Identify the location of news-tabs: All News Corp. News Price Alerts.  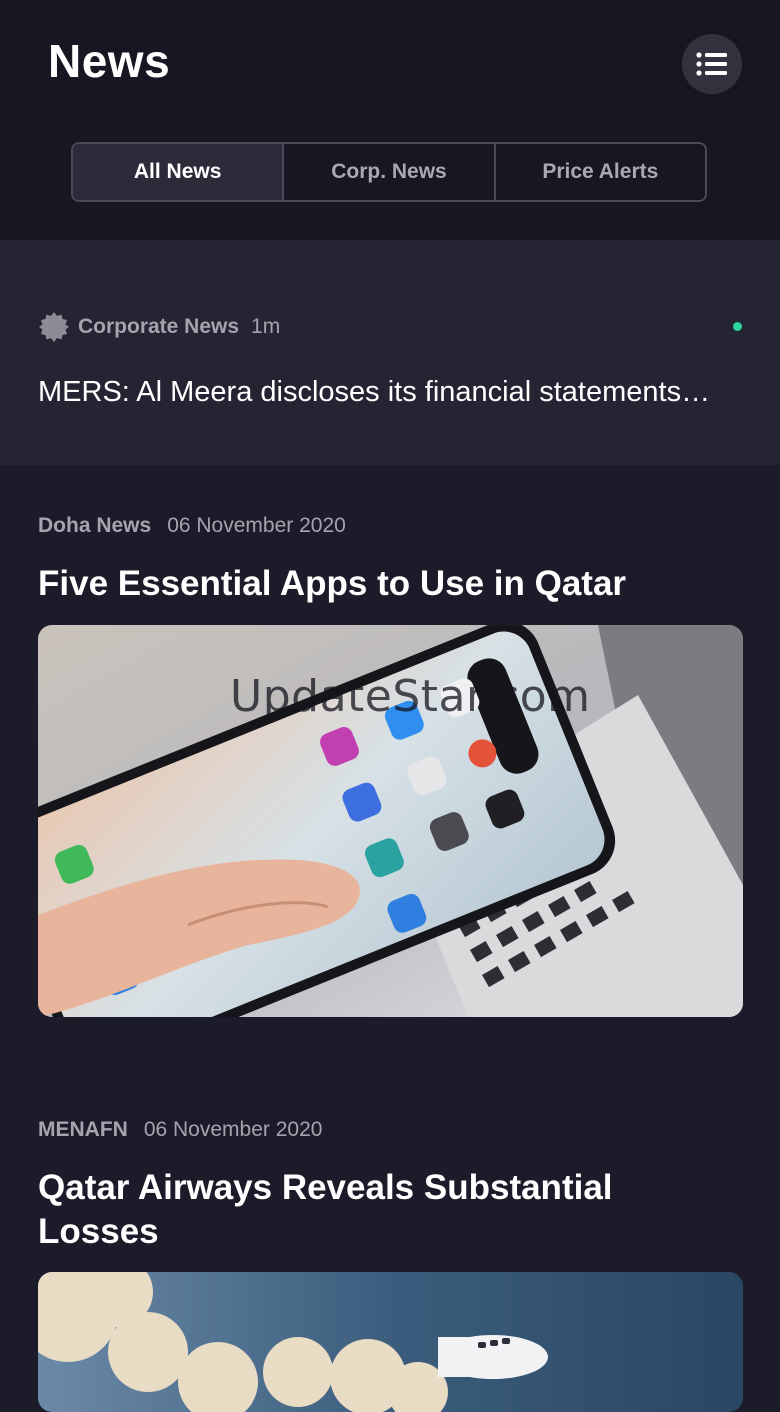
(389, 172).